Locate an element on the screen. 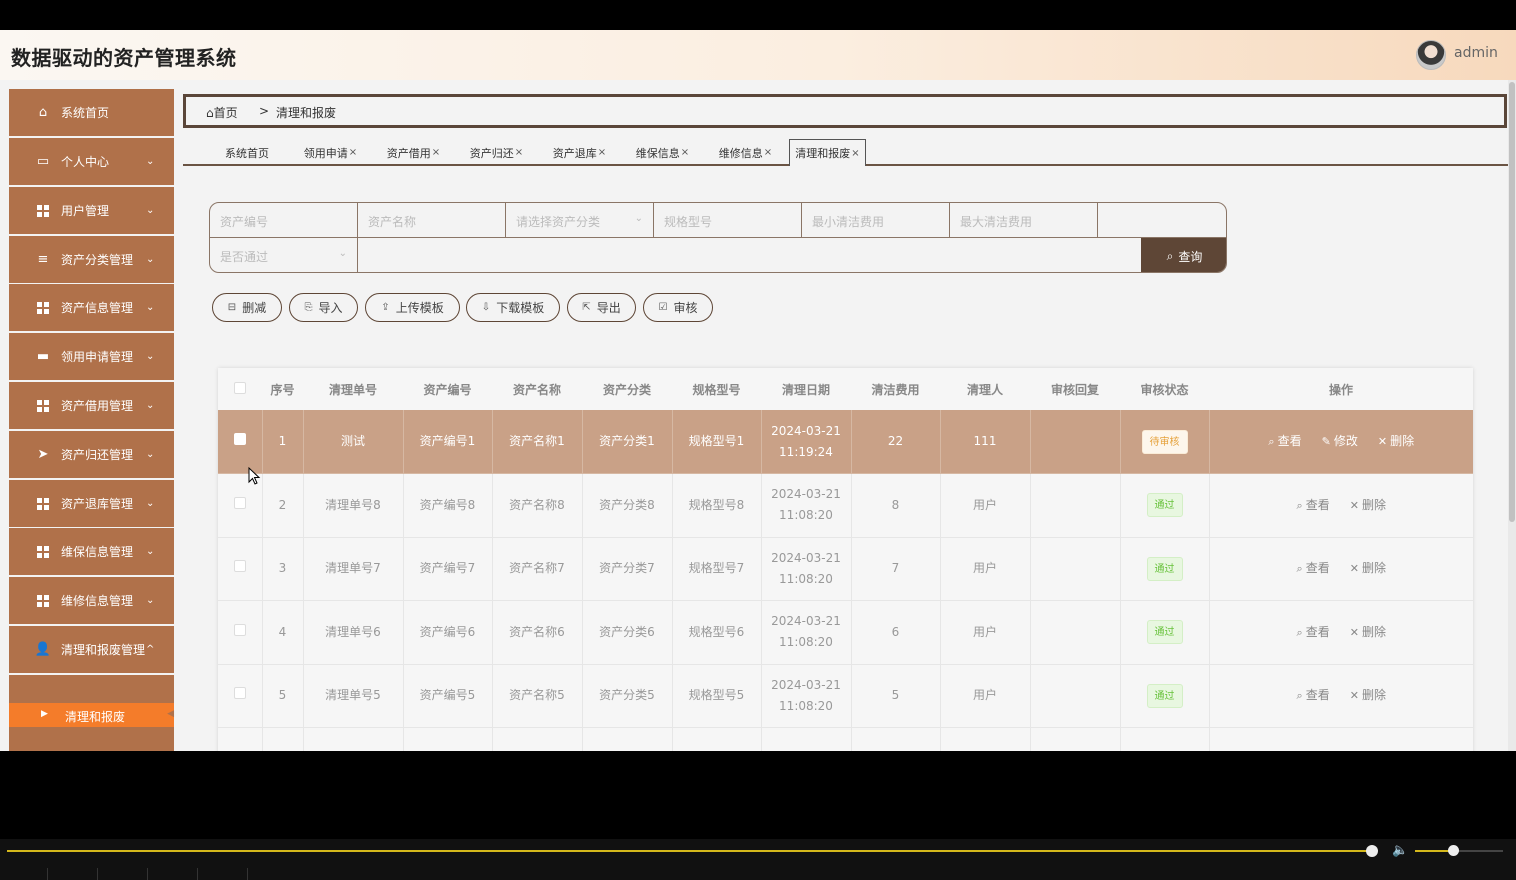  row-action-label: 删除 is located at coordinates (1373, 631).